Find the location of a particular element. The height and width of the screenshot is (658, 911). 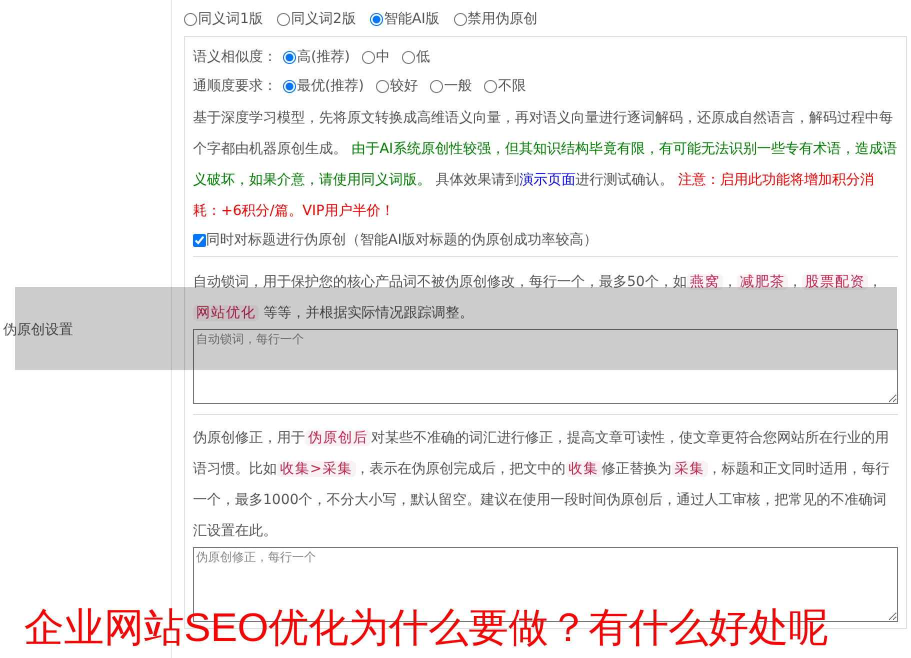

checkbox-label: 同时对标题进行伪原创（智能AI版对标题的伪原创成功率较高） is located at coordinates (402, 240).